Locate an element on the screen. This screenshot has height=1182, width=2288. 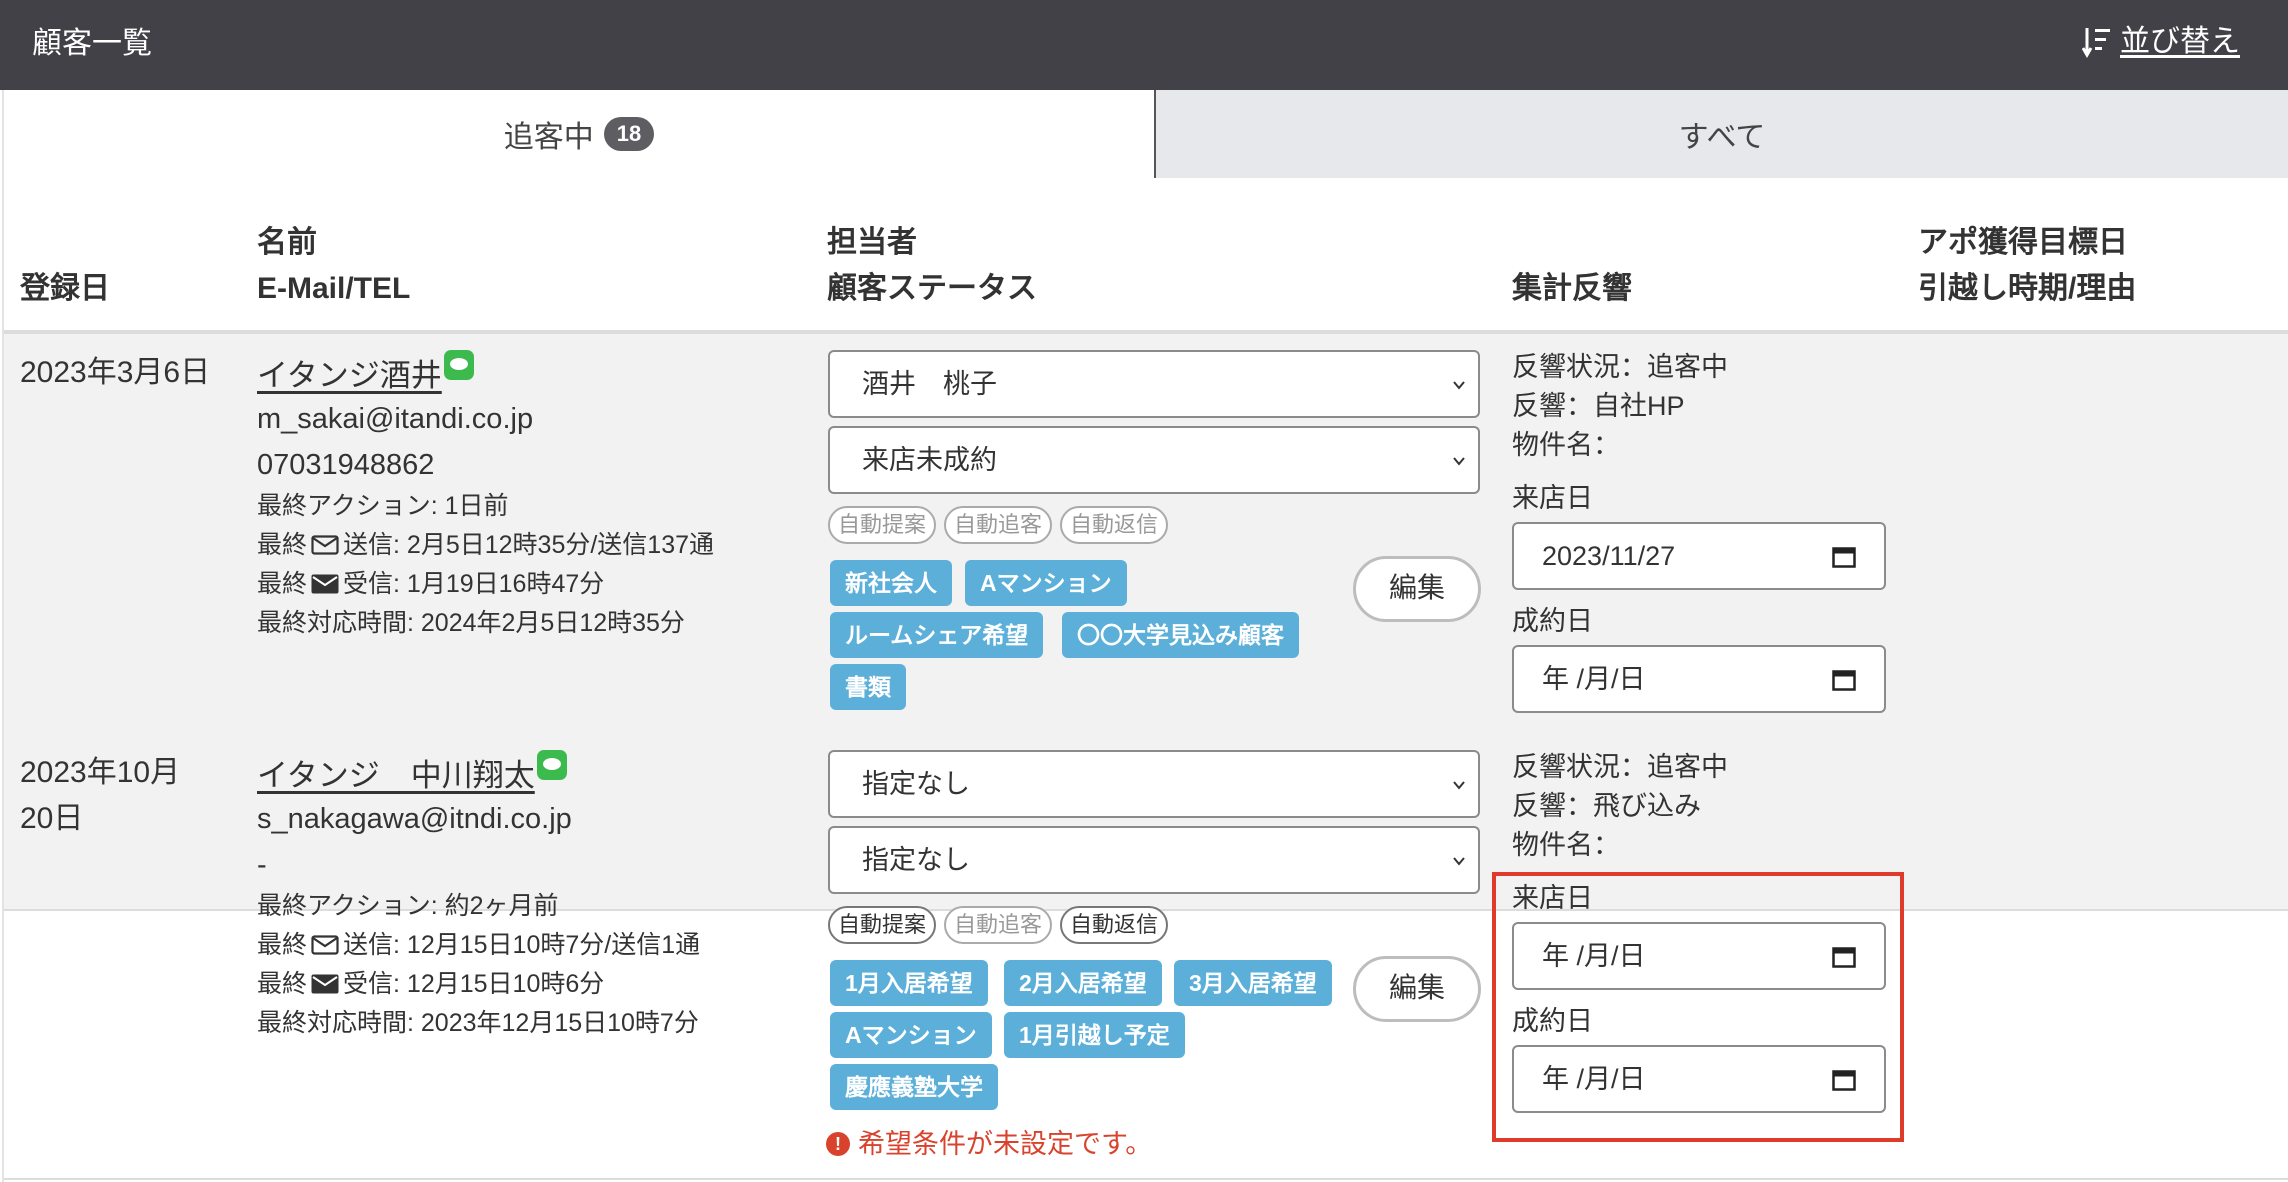
visit-date-input: 2023/11/27 is located at coordinates (1699, 556).